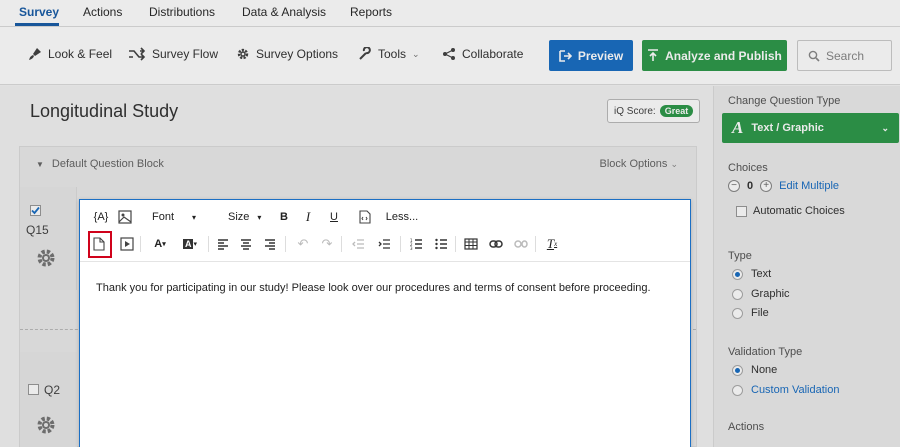  Describe the element at coordinates (552, 244) in the screenshot. I see `clear-formatting-icon: Tx` at that location.